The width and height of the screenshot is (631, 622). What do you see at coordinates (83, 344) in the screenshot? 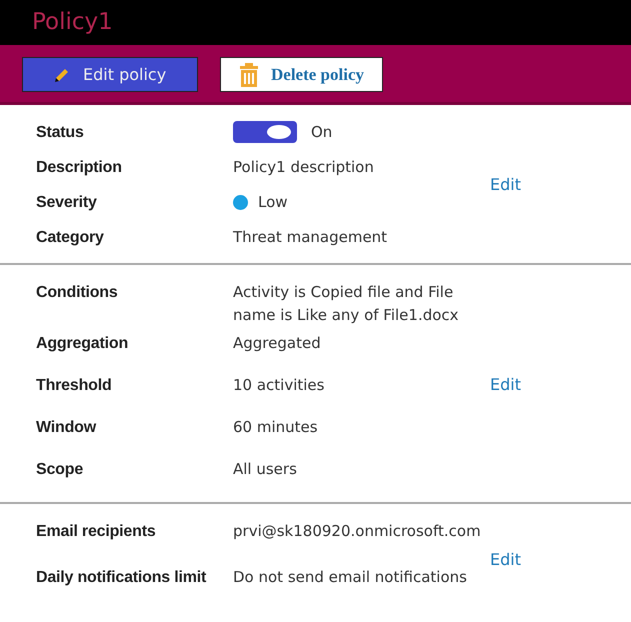
I see `field-label: Aggregation` at bounding box center [83, 344].